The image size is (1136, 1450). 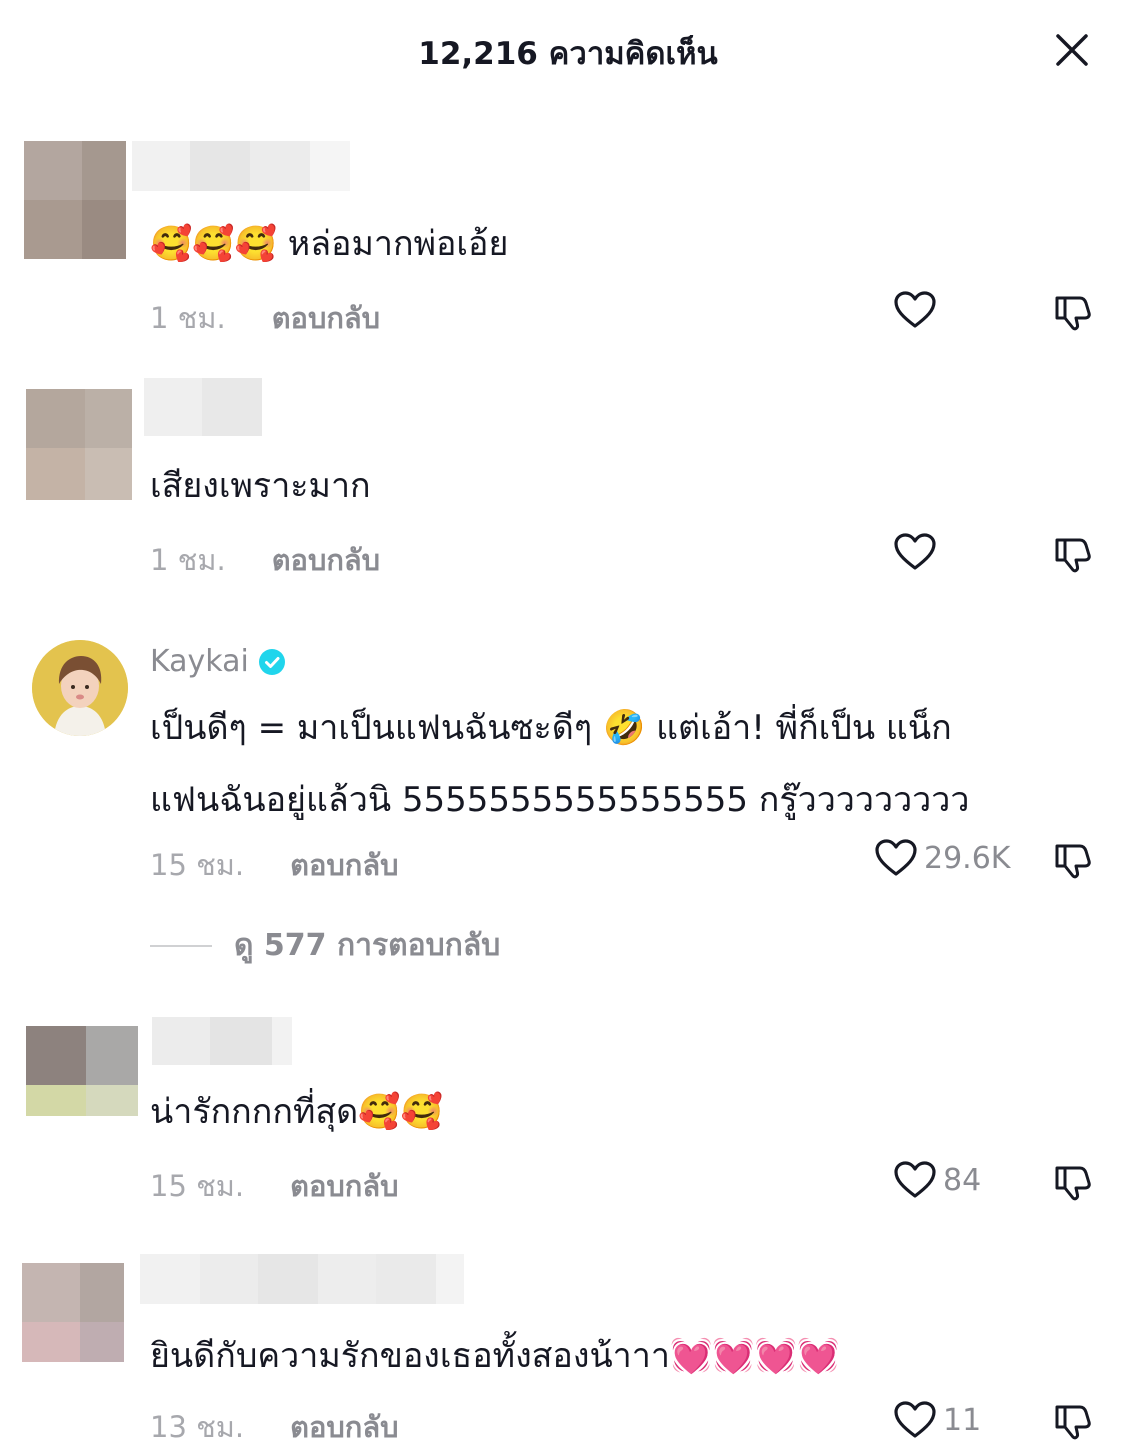 I want to click on comment-text: 🥰🥰🥰 หล่อมากพ่อเอ้ย, so click(x=329, y=244).